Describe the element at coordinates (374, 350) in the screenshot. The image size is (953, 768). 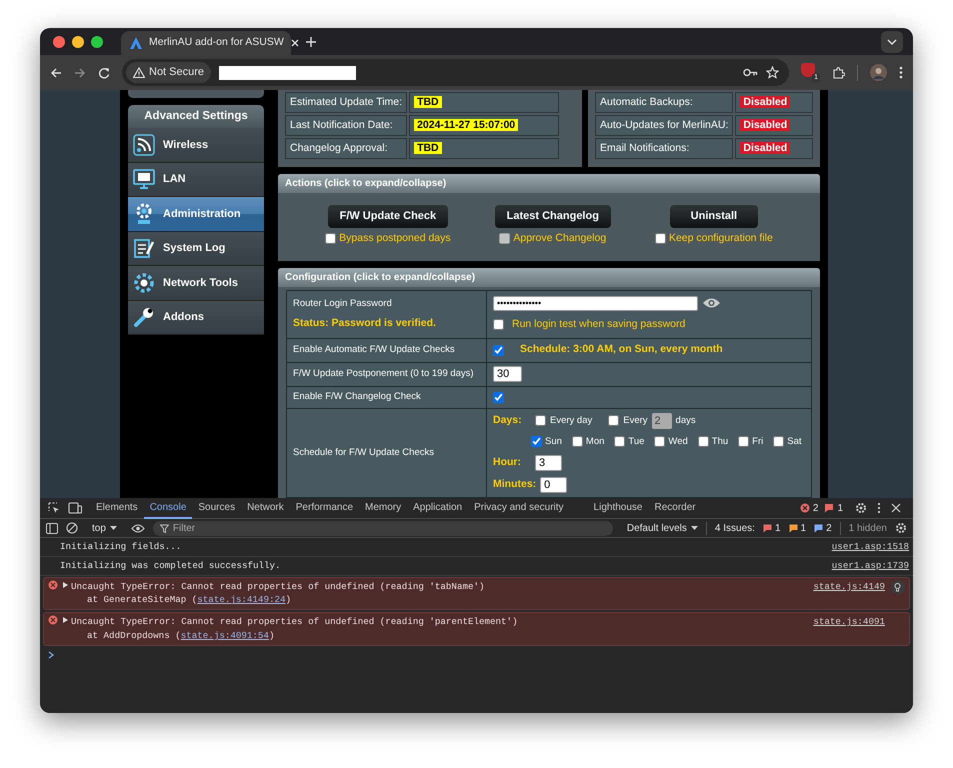
I see `field-label: Enable Automatic F/W Update Checks` at that location.